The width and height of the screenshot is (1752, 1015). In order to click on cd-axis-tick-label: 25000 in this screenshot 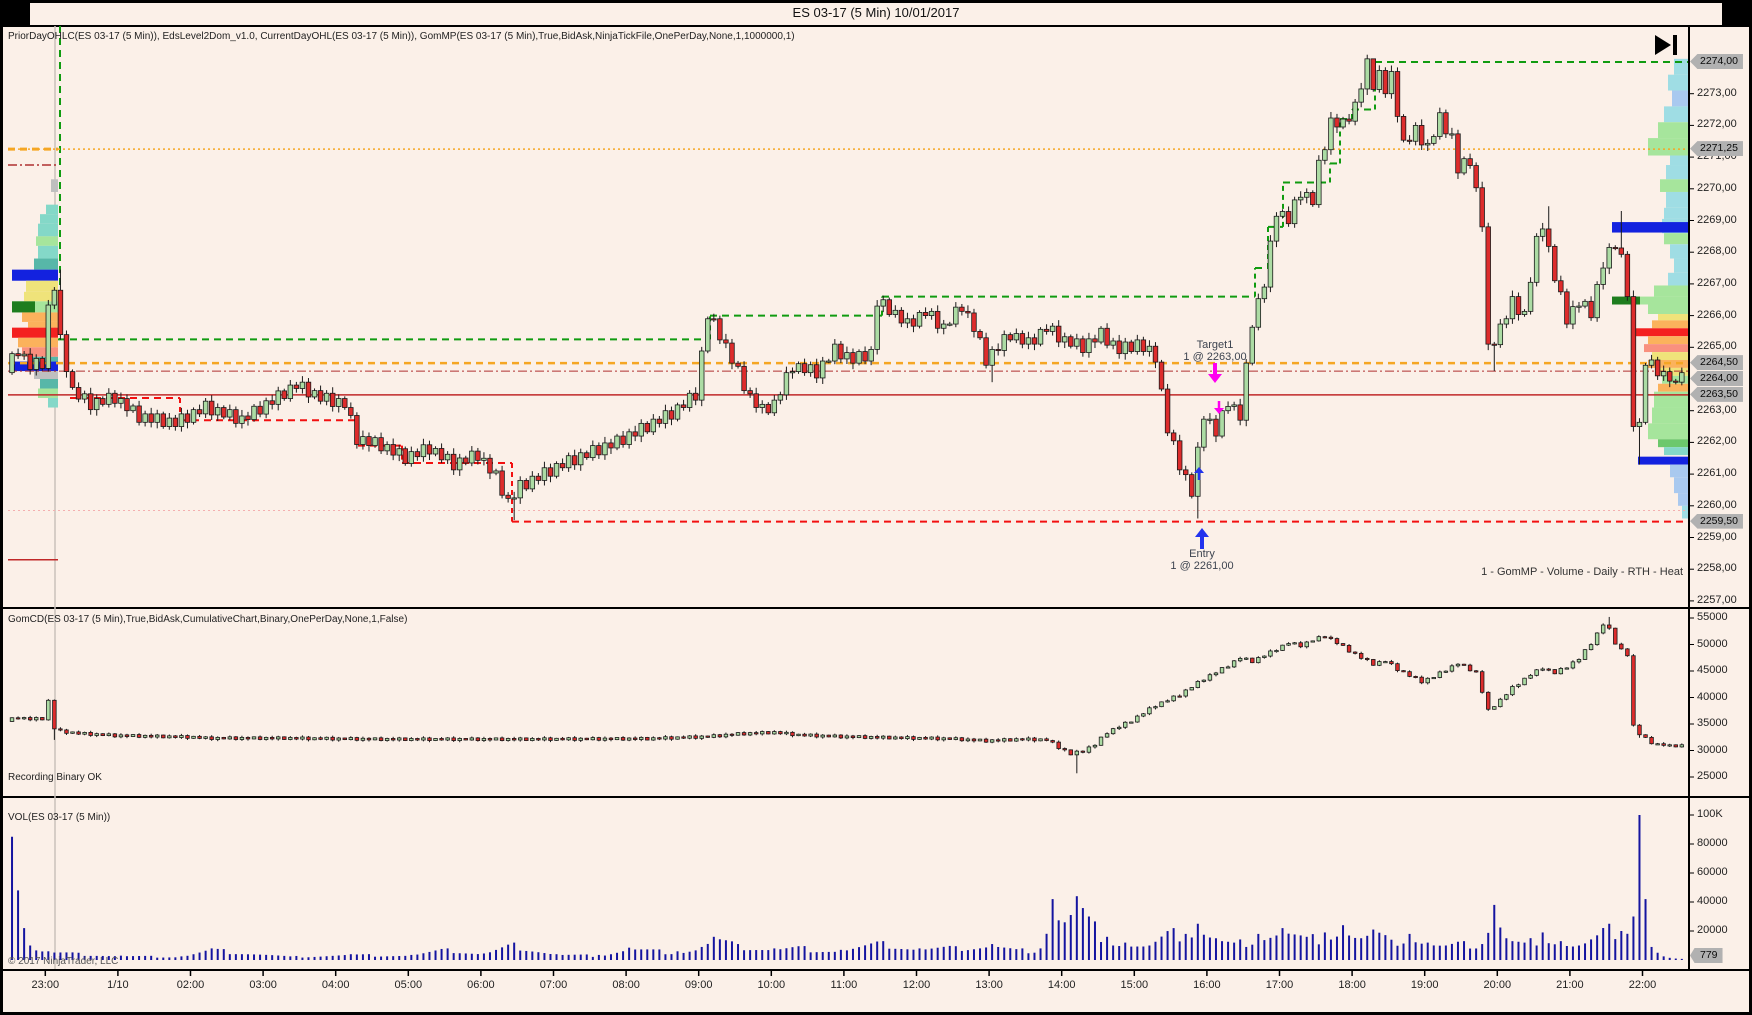, I will do `click(1712, 776)`.